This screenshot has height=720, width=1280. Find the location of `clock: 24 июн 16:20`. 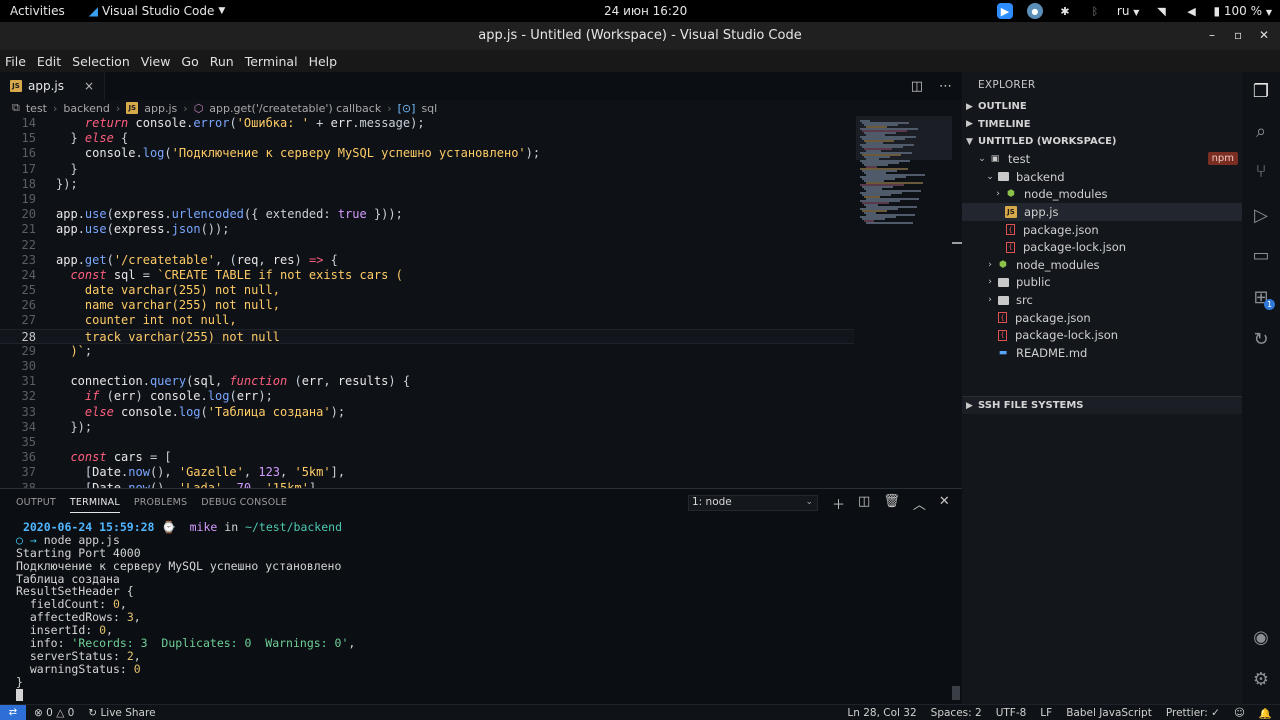

clock: 24 июн 16:20 is located at coordinates (645, 11).